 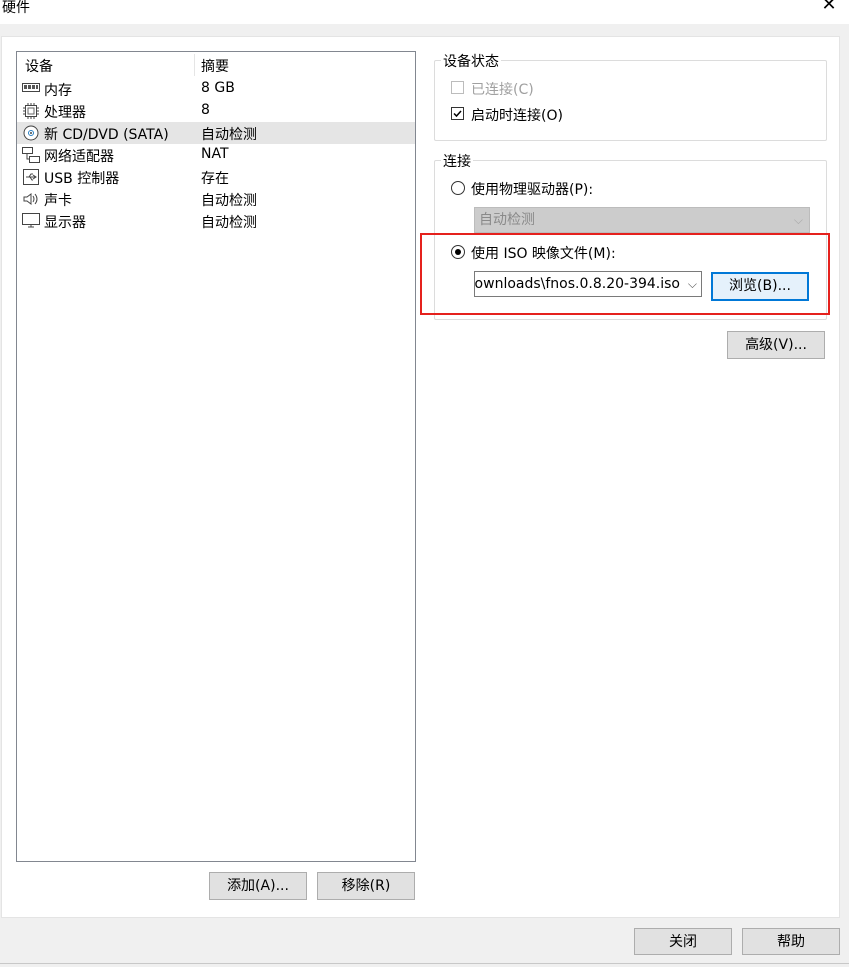 I want to click on device-name: 新 CD/DVD (SATA), so click(x=106, y=135).